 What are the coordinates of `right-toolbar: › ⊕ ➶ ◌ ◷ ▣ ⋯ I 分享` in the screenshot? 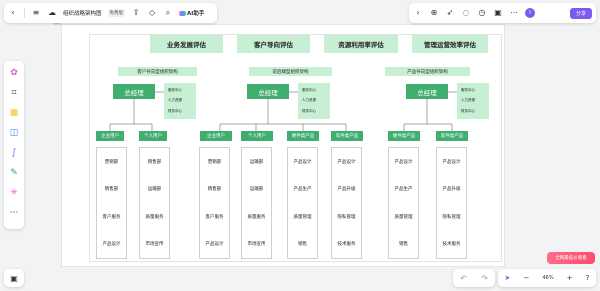 It's located at (502, 13).